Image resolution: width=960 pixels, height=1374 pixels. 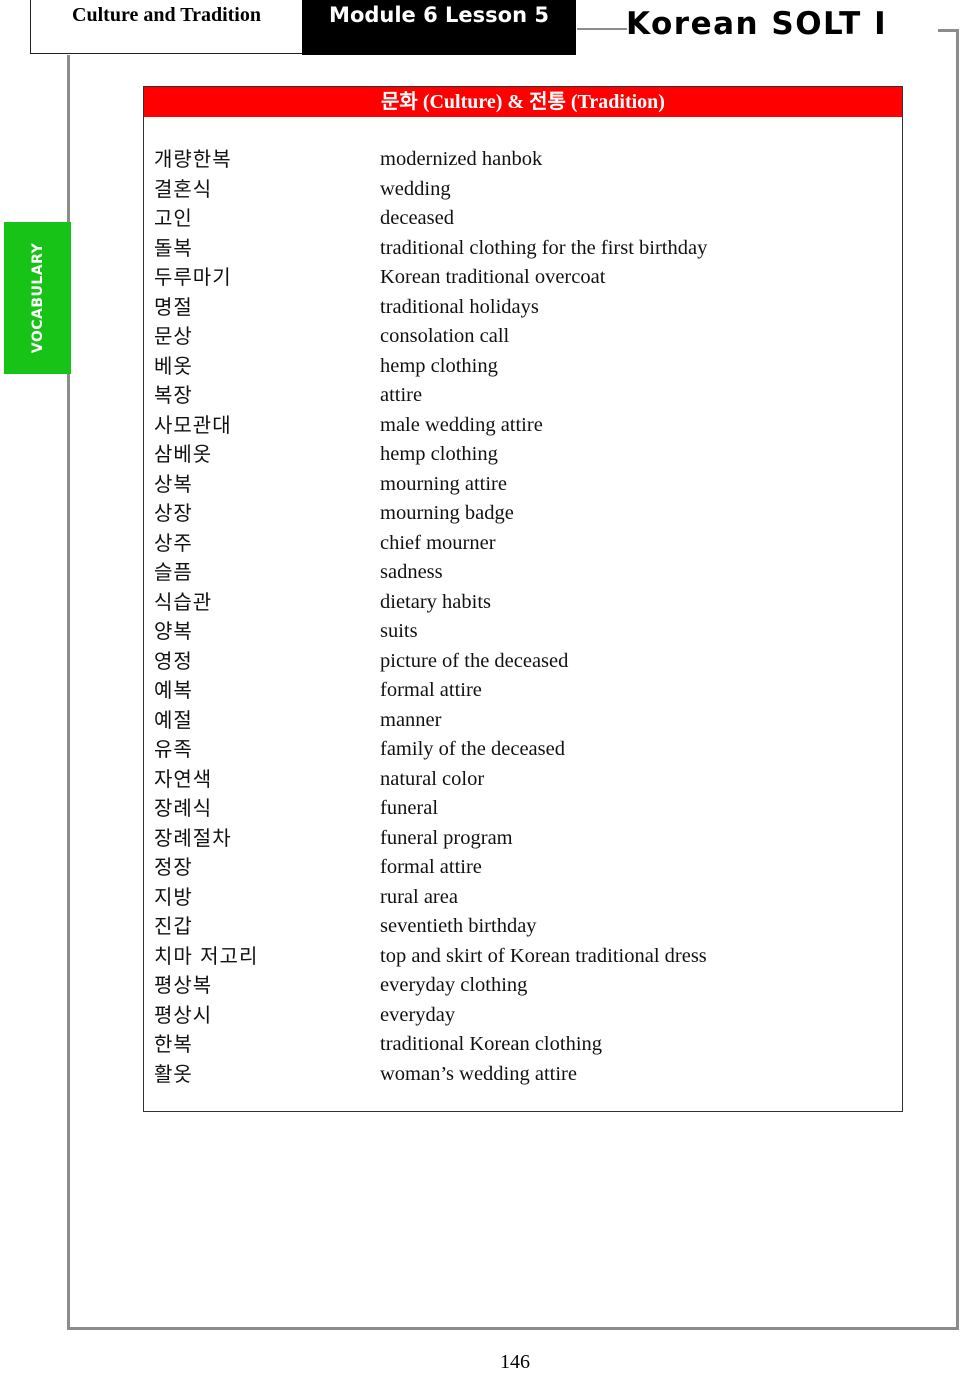 I want to click on korean-term: 사모관대, so click(x=193, y=424).